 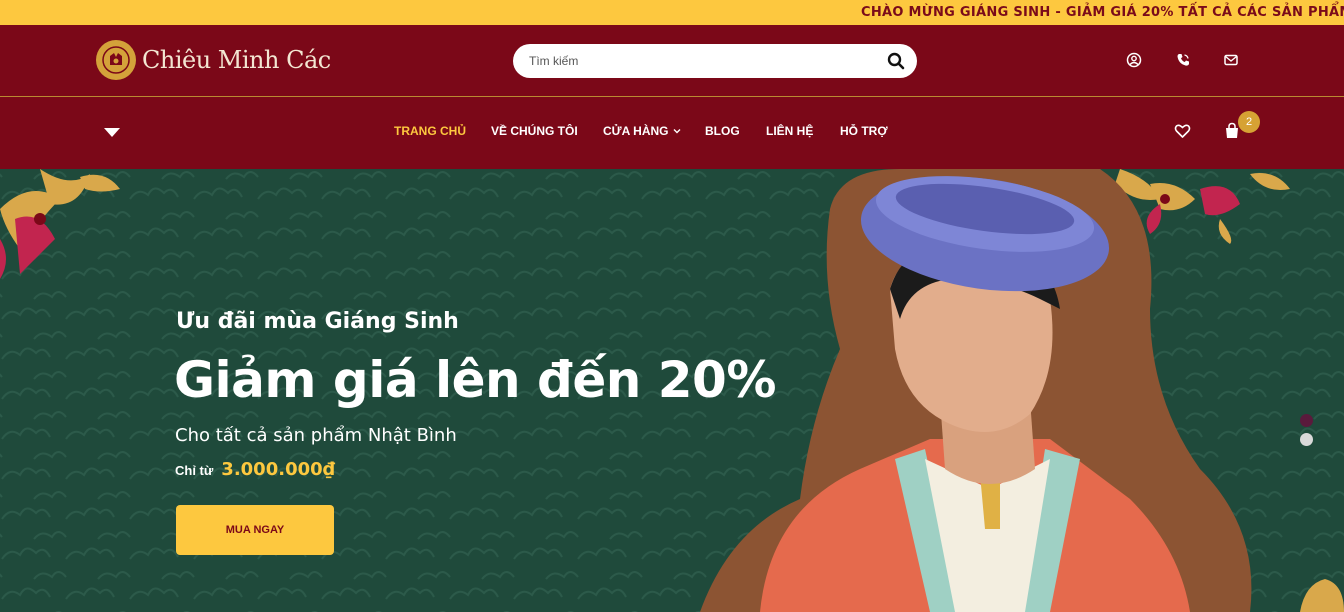 I want to click on header-divider, so click(x=672, y=96).